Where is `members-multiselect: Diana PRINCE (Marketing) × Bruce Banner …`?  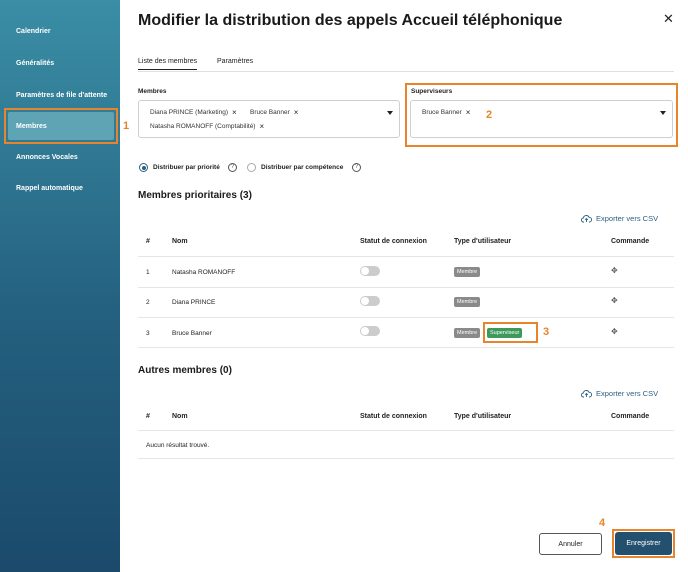 members-multiselect: Diana PRINCE (Marketing) × Bruce Banner … is located at coordinates (269, 119).